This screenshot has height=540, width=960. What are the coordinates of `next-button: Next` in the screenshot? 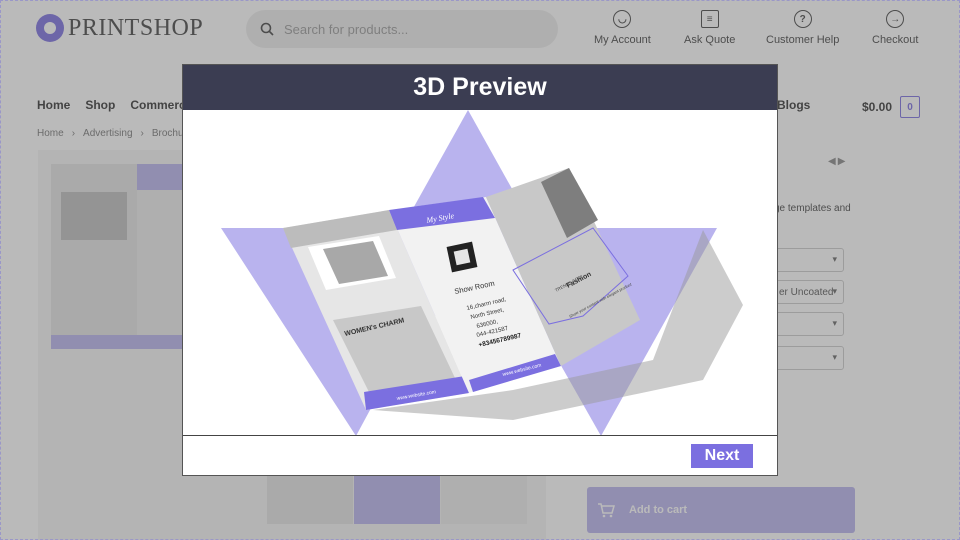 It's located at (722, 456).